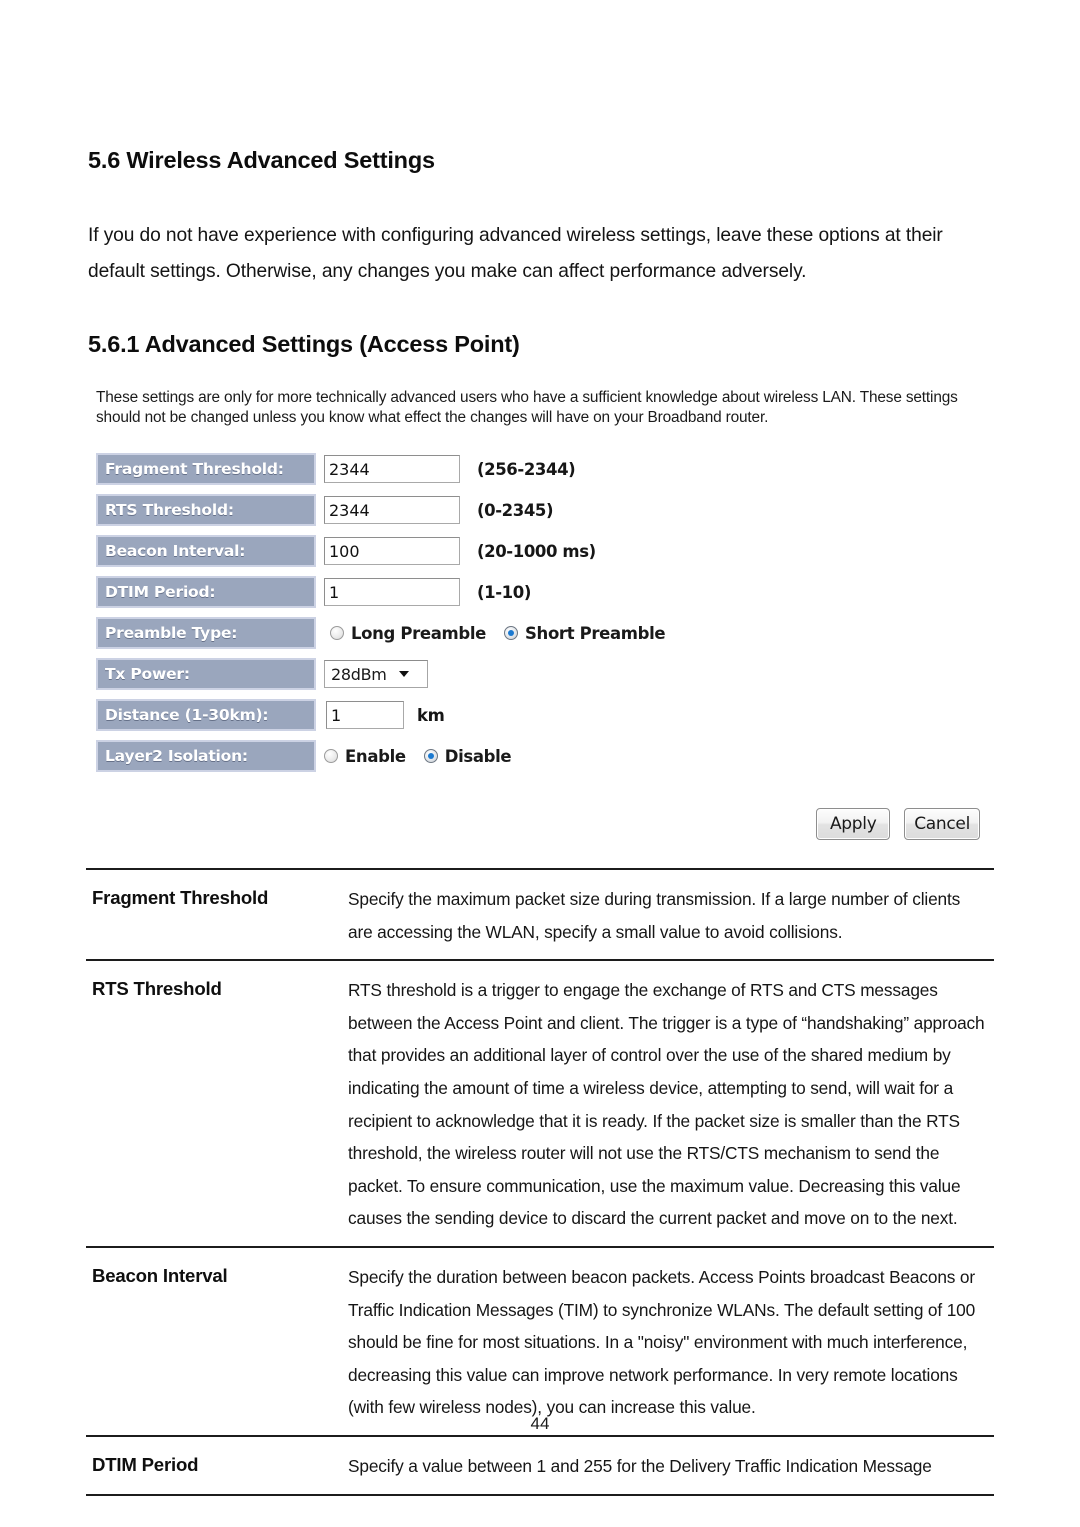 This screenshot has width=1080, height=1527. Describe the element at coordinates (206, 551) in the screenshot. I see `beacon-interval-label: Beacon Interval:` at that location.